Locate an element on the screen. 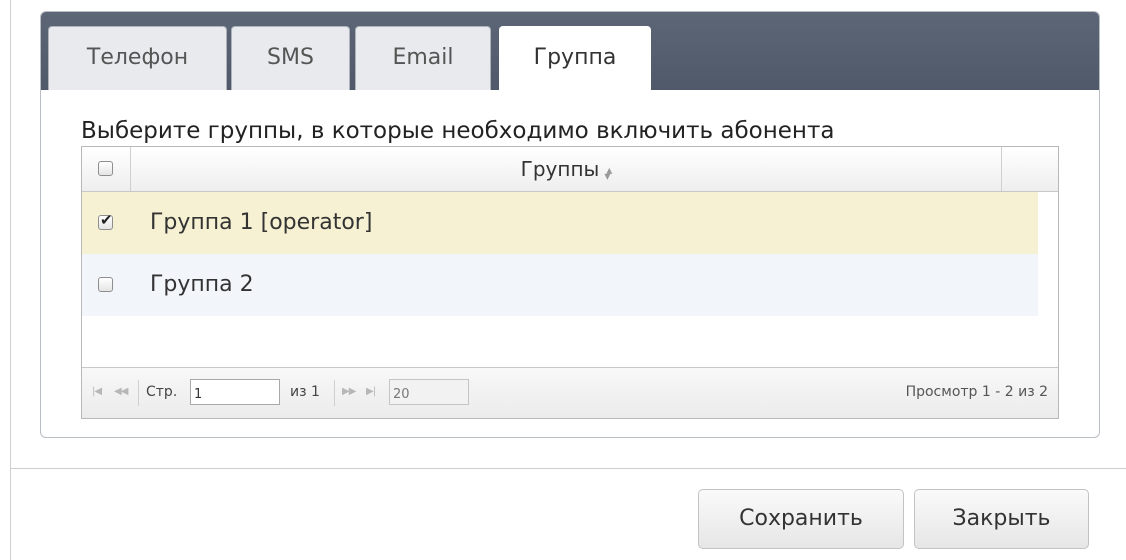 This screenshot has width=1126, height=560. select-all-checkbox: ✔ is located at coordinates (105, 168).